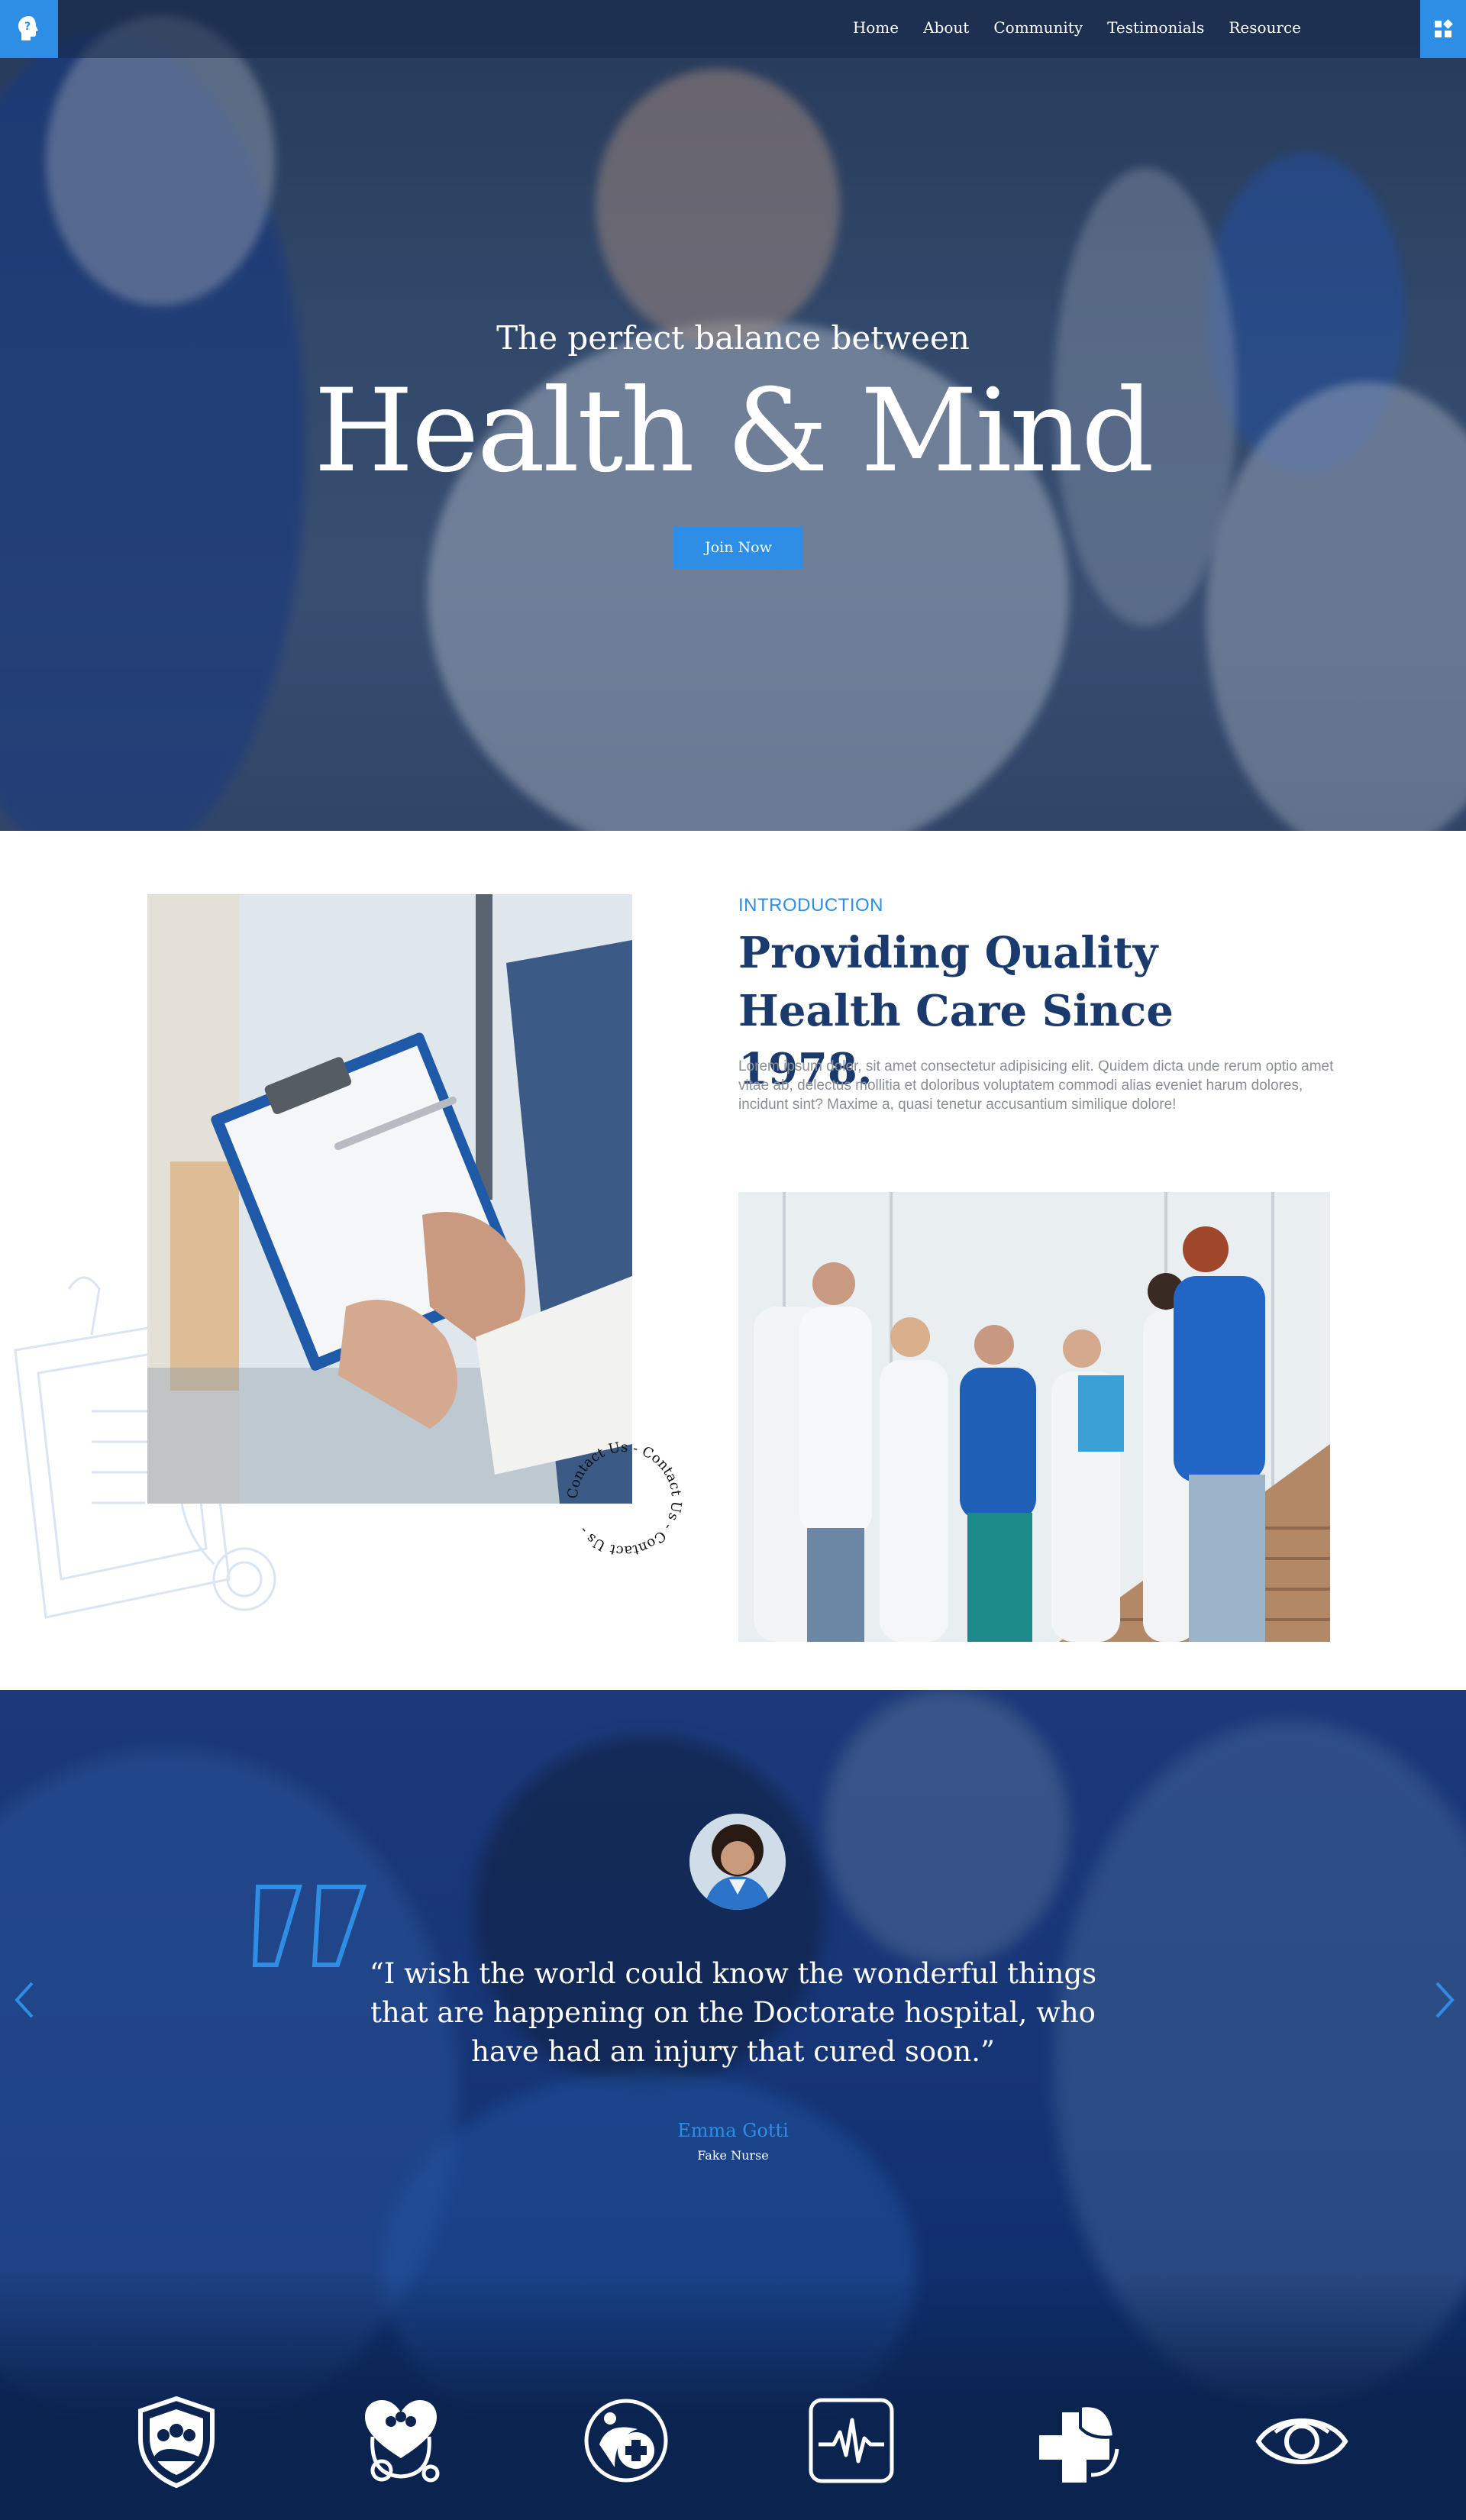  I want to click on menu-grid-button, so click(1443, 29).